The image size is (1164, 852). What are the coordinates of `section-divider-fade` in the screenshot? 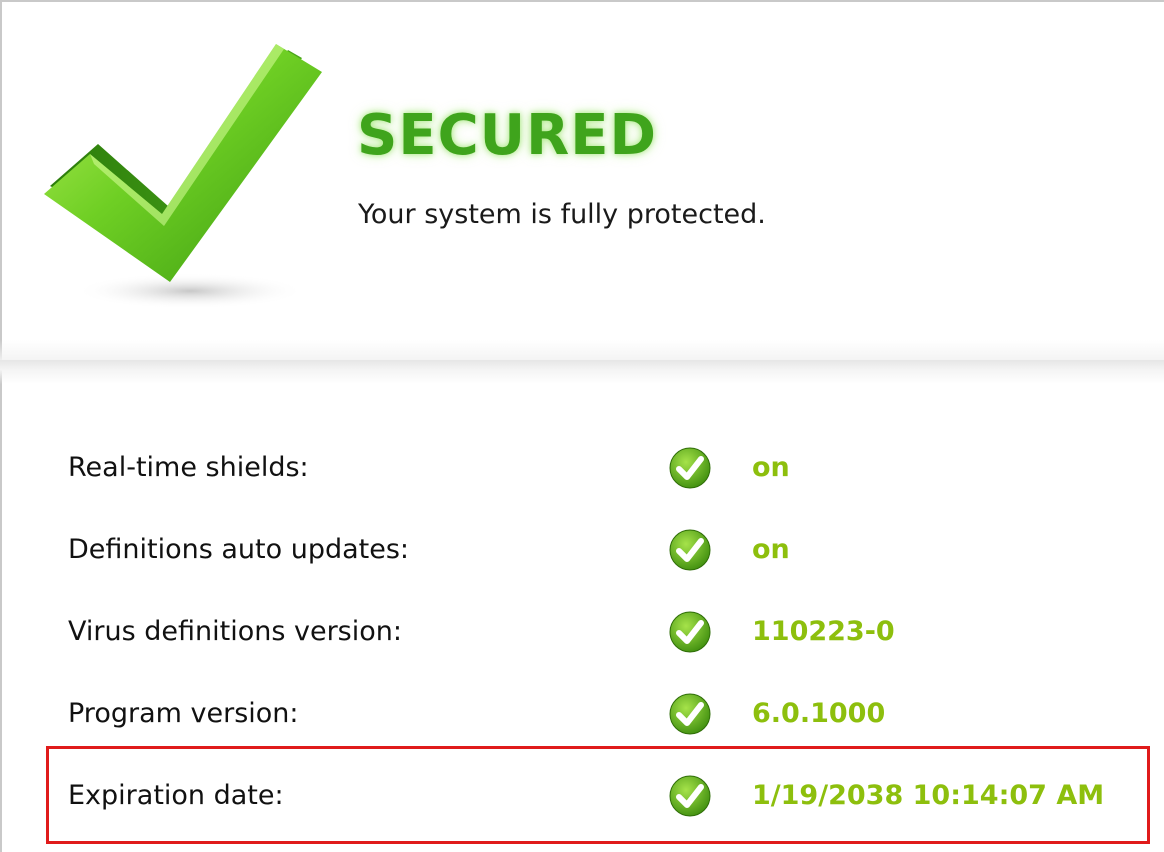 It's located at (582, 351).